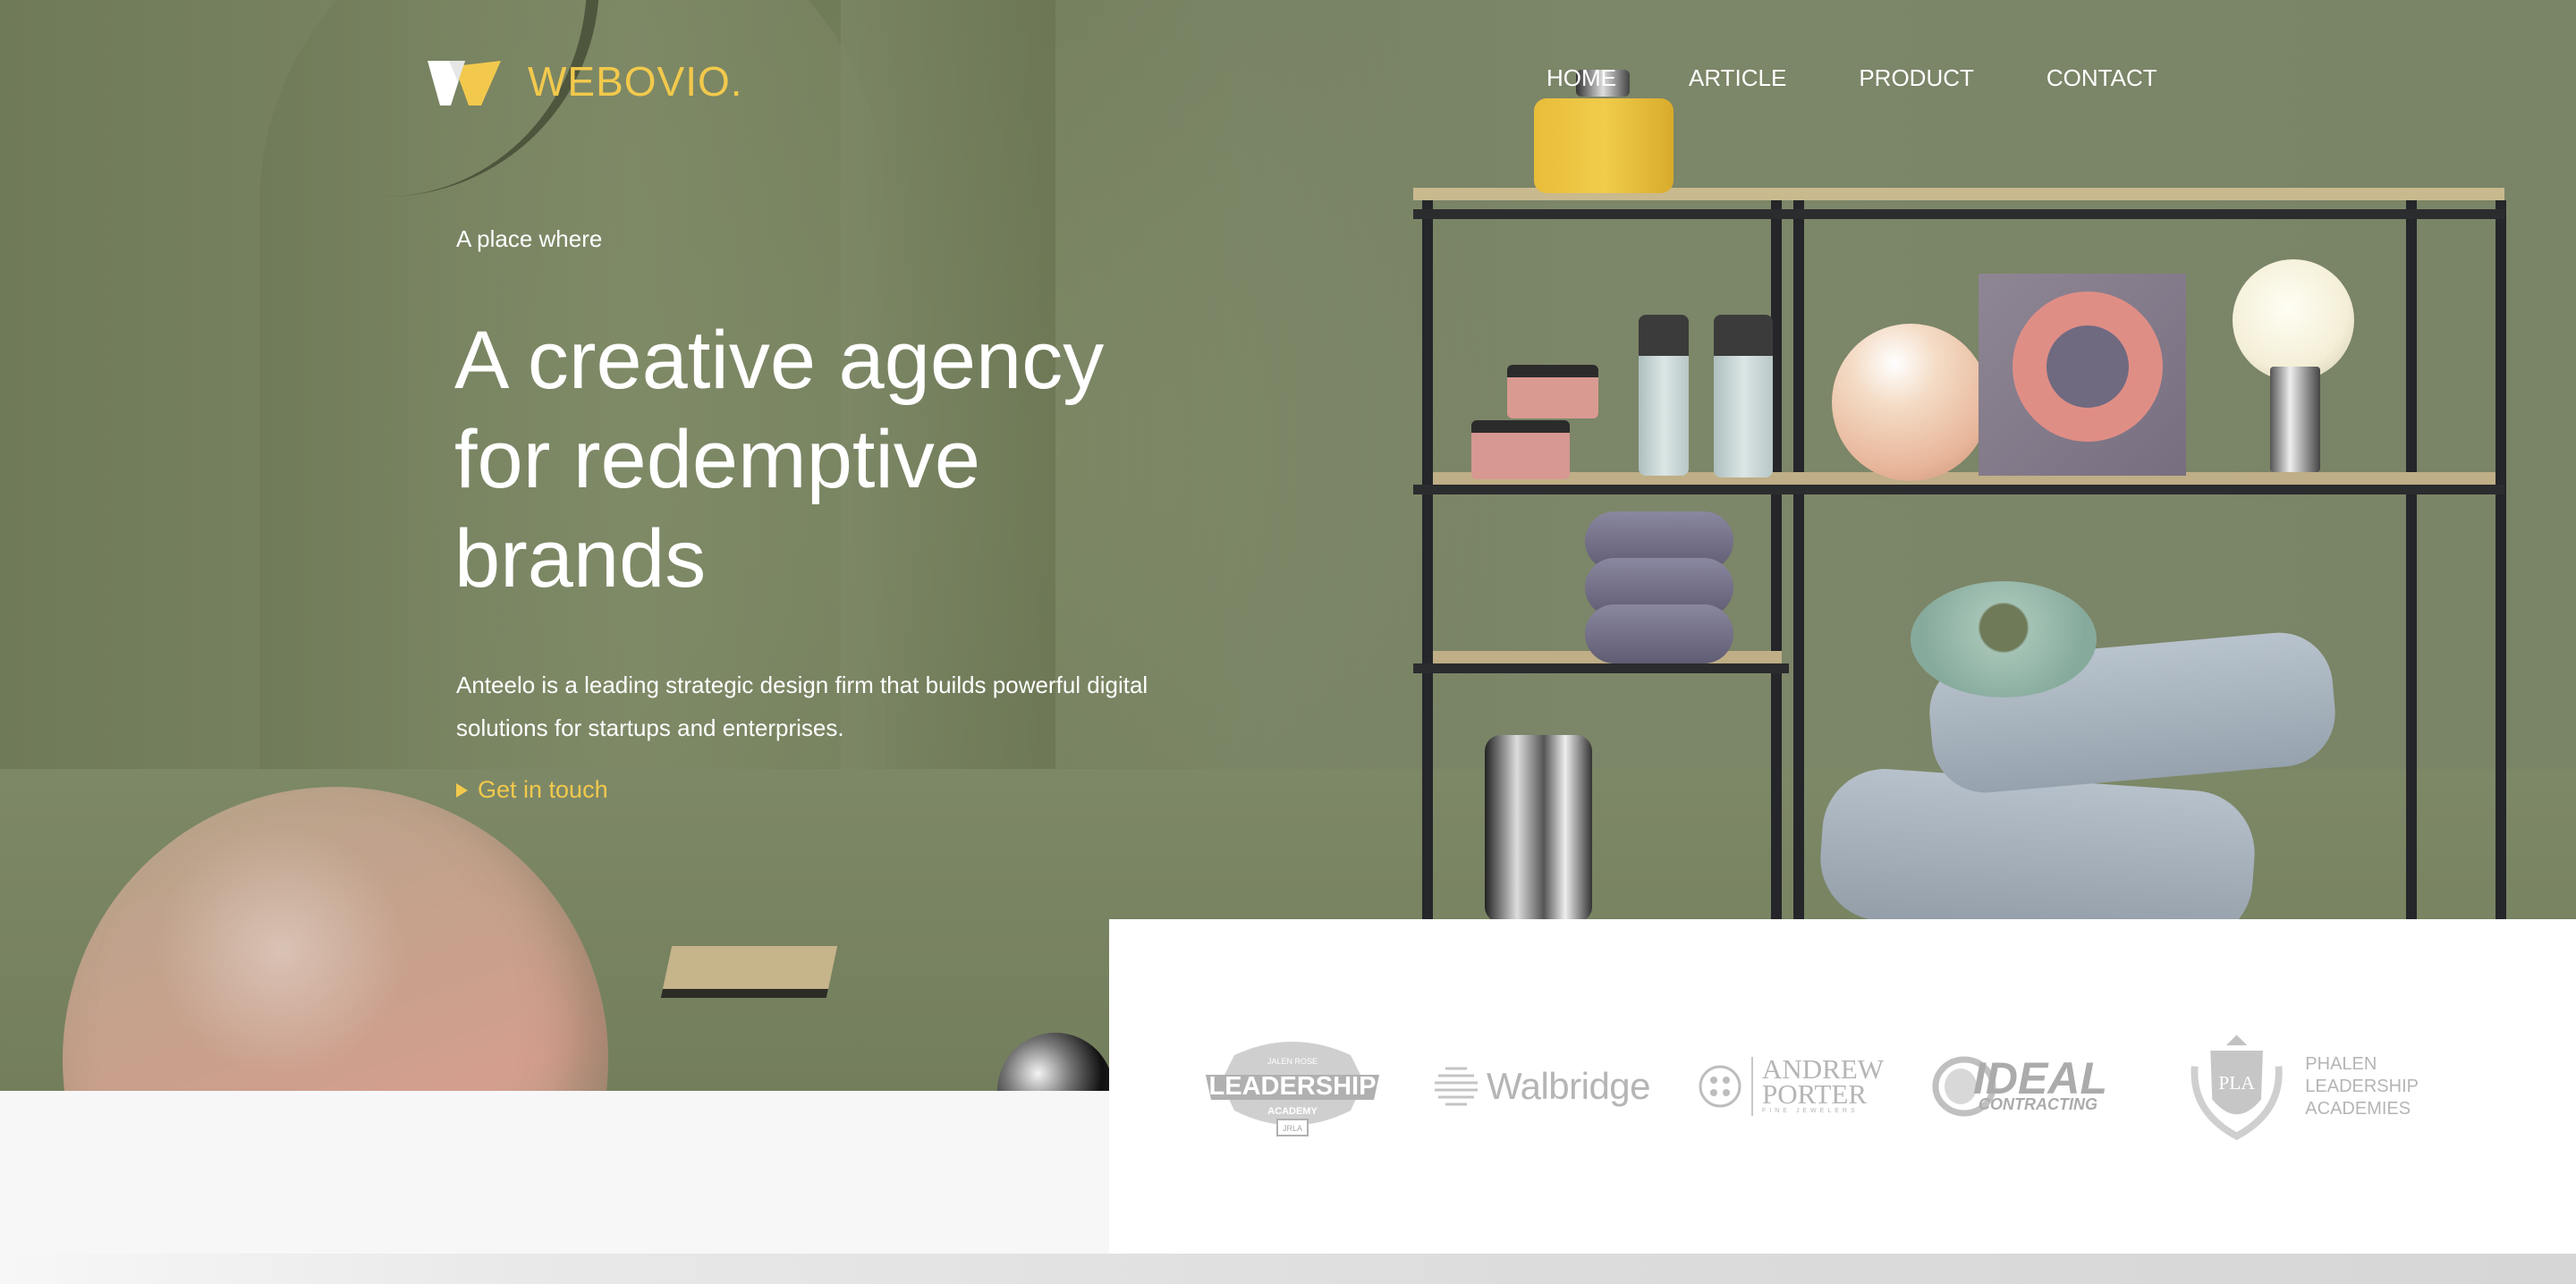 The image size is (2576, 1284). I want to click on nav-item-article: ARTICLE, so click(1737, 78).